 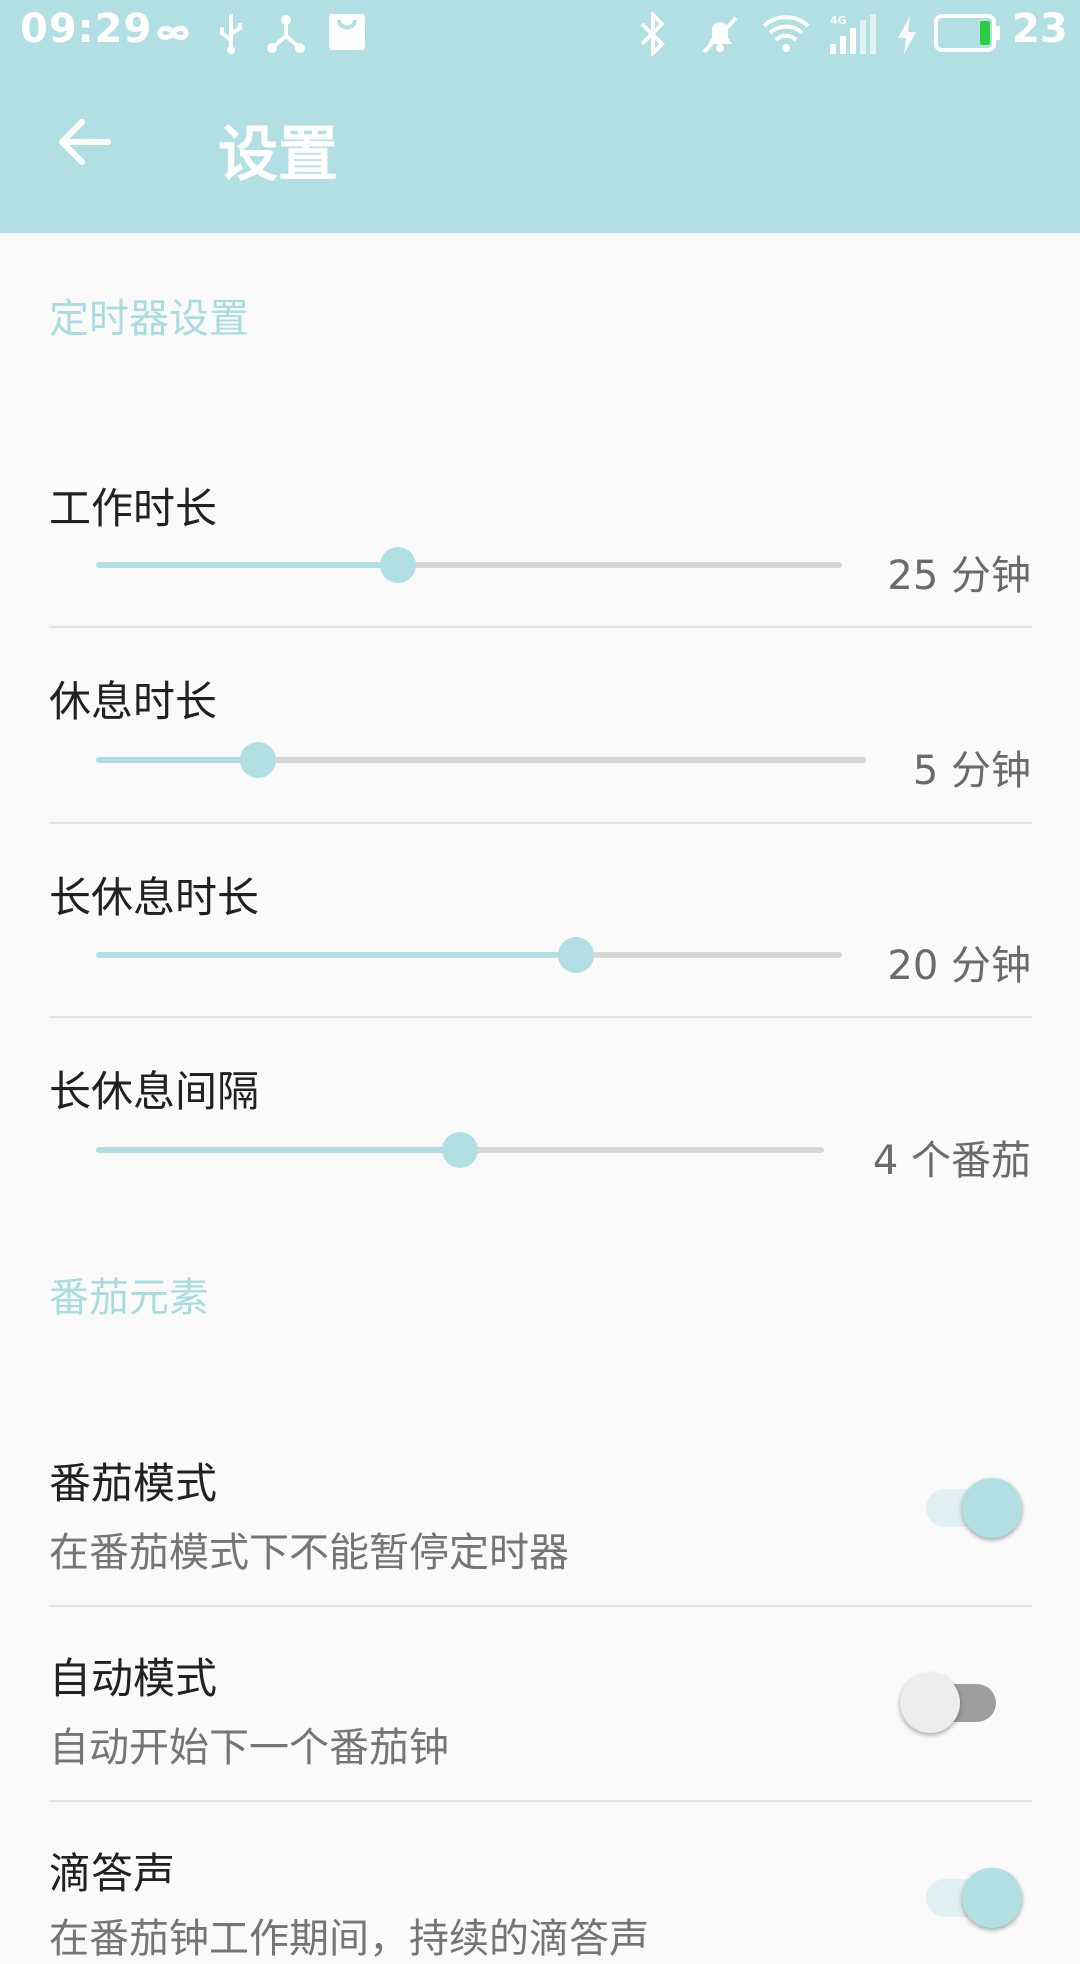 What do you see at coordinates (469, 565) in the screenshot?
I see `work-duration-slider` at bounding box center [469, 565].